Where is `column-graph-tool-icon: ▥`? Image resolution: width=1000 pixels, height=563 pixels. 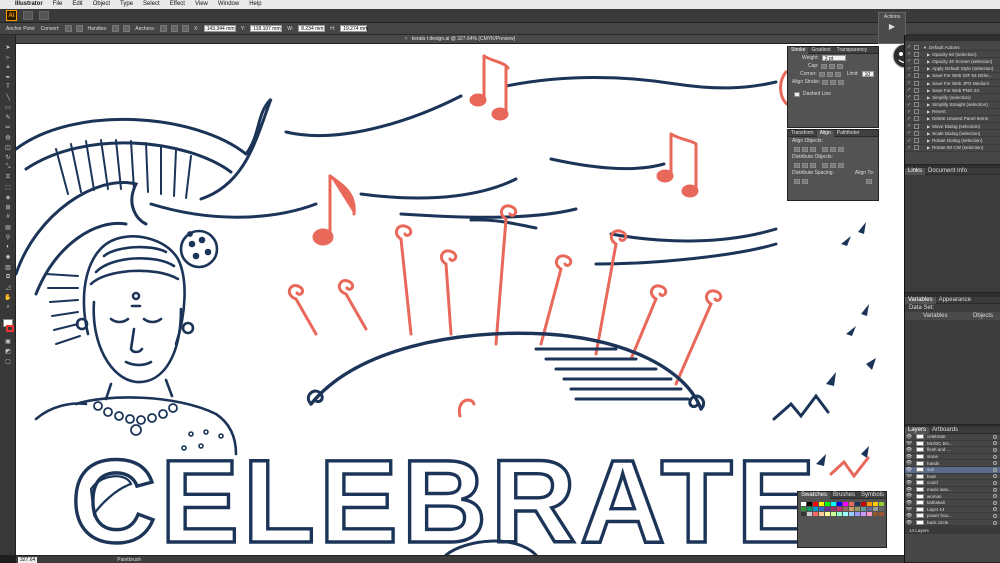
column-graph-tool-icon: ▥ is located at coordinates (8, 267).